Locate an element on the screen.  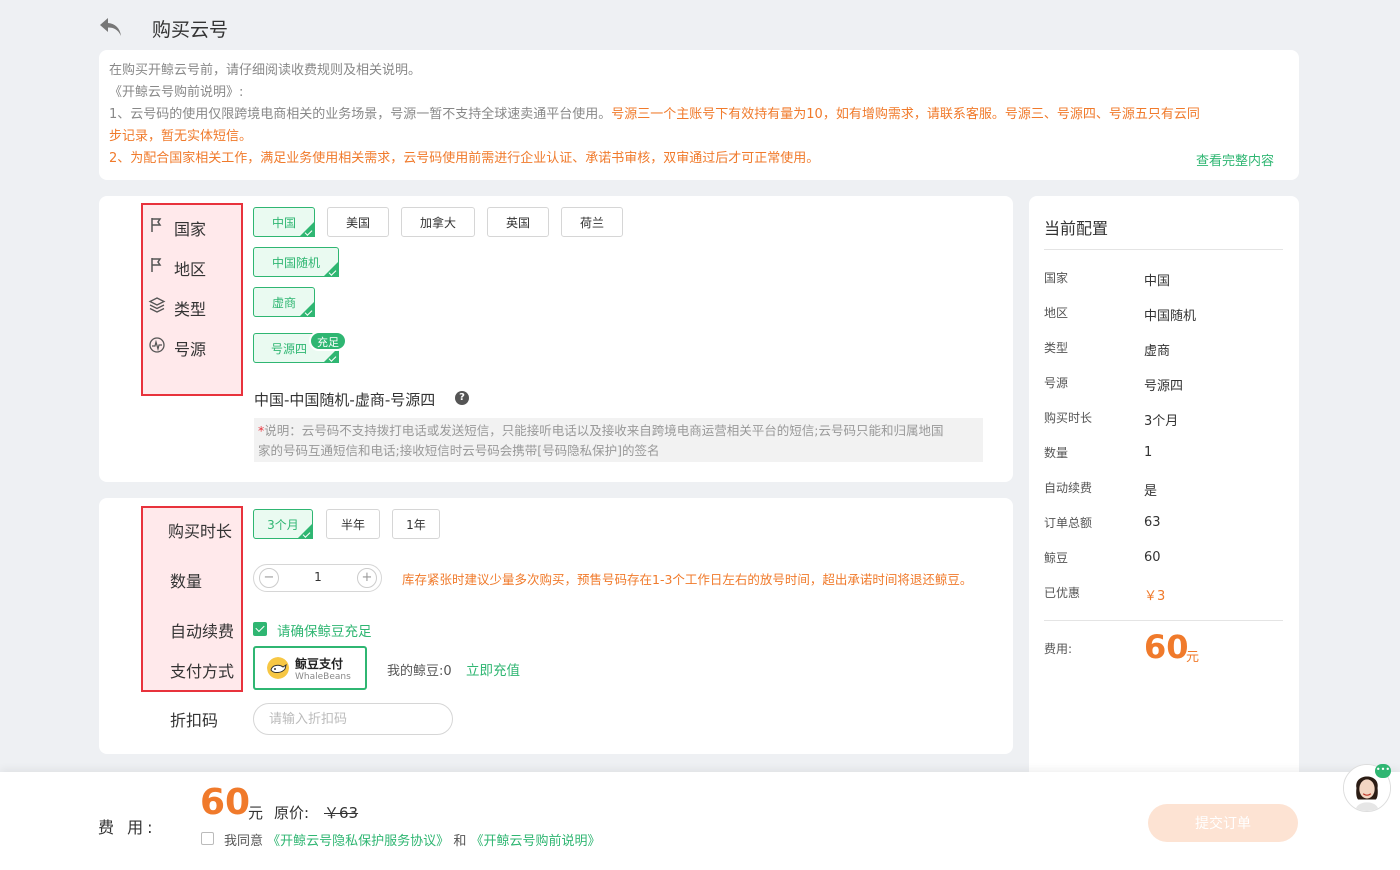
increment-button: + is located at coordinates (367, 578).